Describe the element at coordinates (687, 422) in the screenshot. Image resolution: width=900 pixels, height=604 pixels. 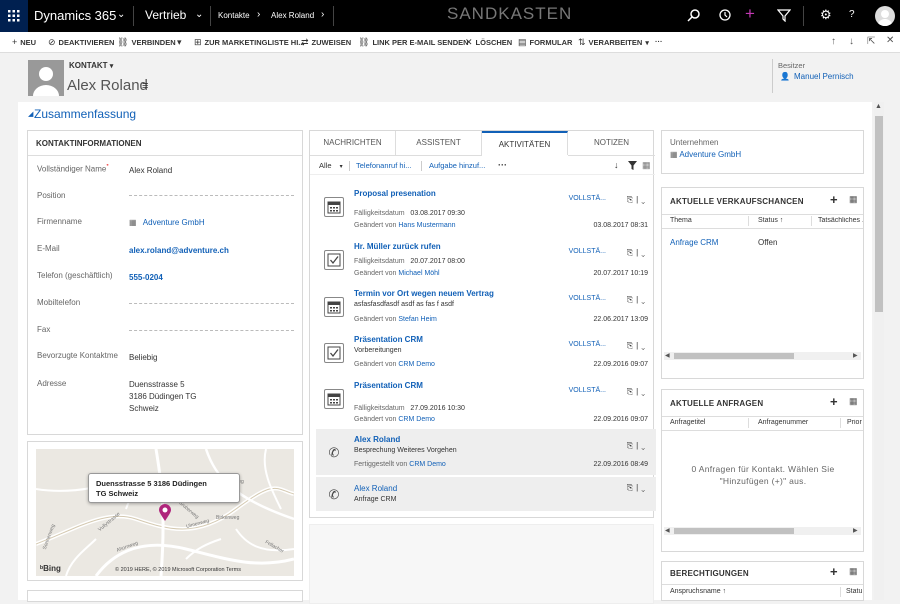
I see `column-header-case-title: Anfragetitel` at that location.